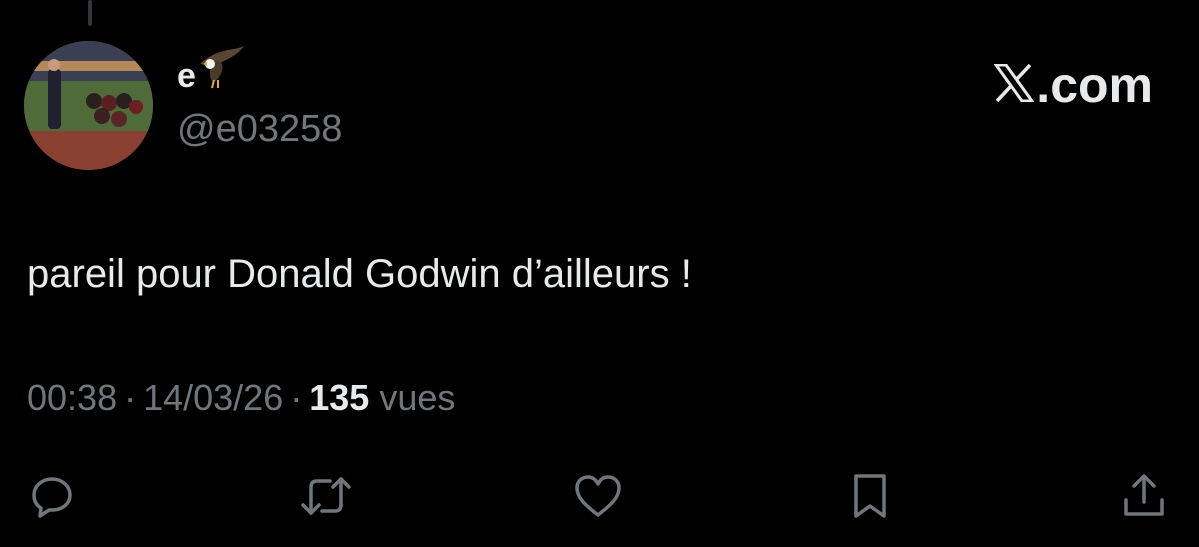  I want to click on share-icon, so click(1144, 495).